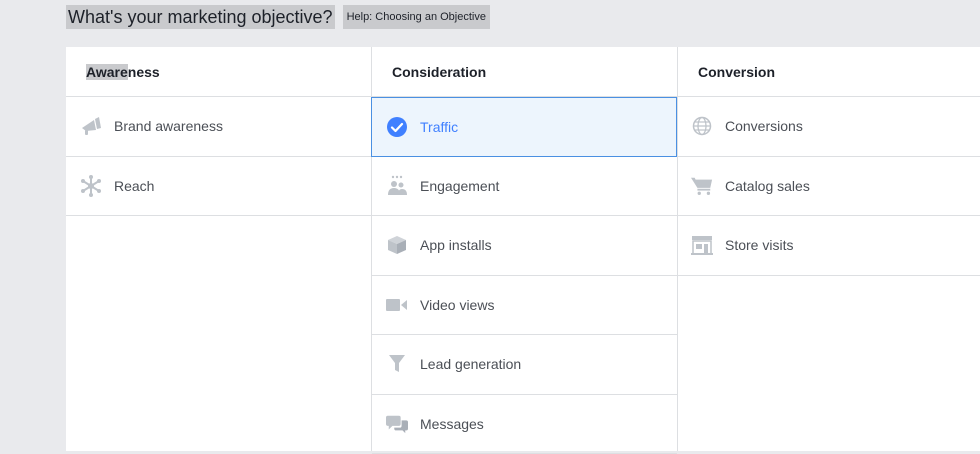 Image resolution: width=980 pixels, height=454 pixels. What do you see at coordinates (702, 126) in the screenshot?
I see `globe-icon` at bounding box center [702, 126].